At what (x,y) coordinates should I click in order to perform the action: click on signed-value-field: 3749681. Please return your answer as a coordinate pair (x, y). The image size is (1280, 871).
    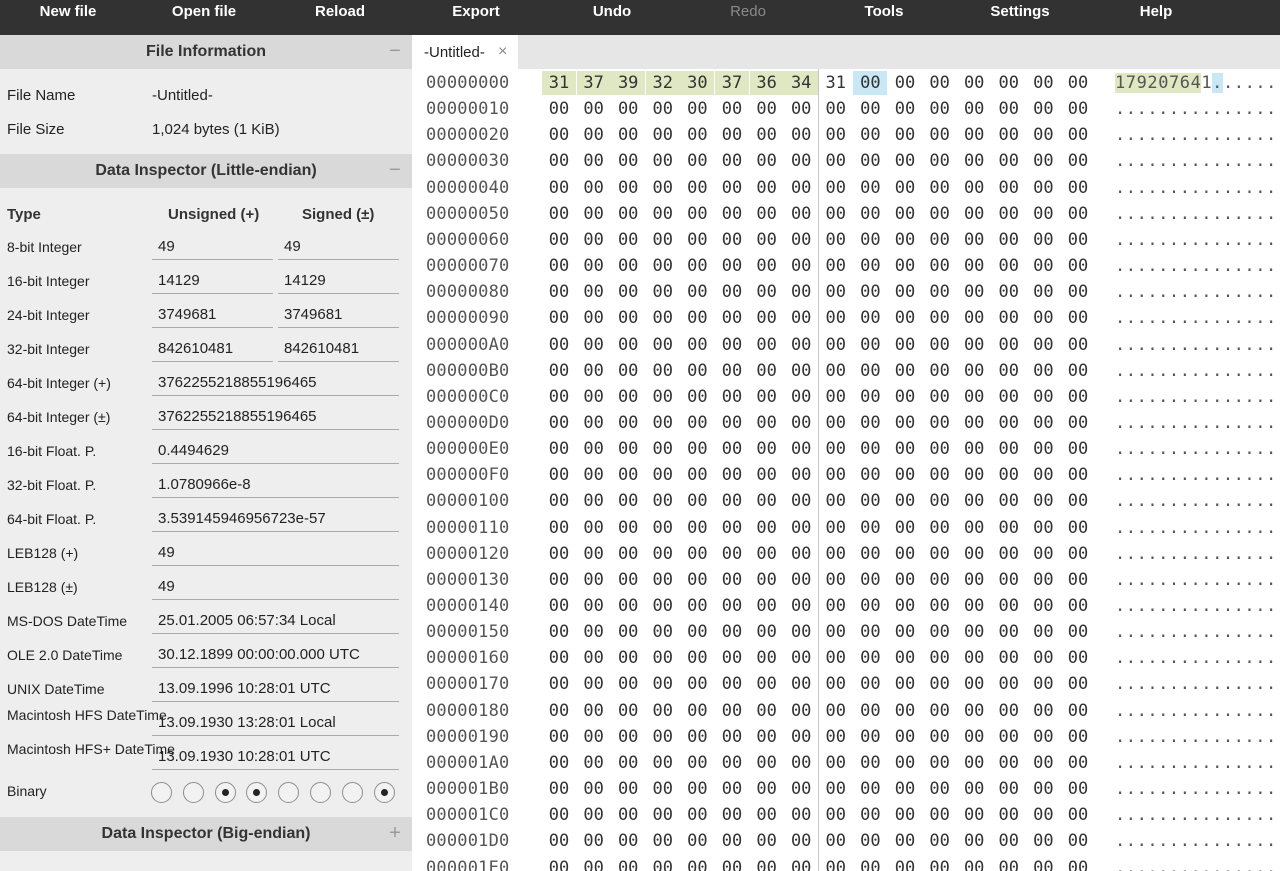
    Looking at the image, I should click on (338, 315).